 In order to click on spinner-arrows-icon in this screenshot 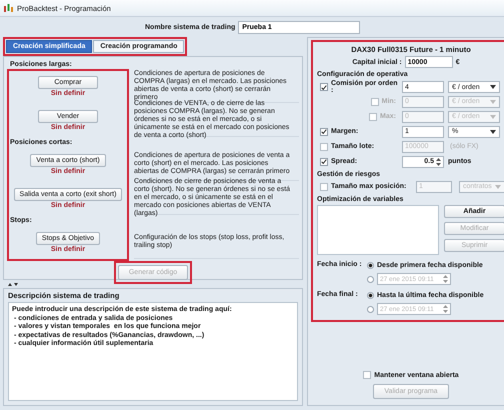, I will do `click(438, 162)`.